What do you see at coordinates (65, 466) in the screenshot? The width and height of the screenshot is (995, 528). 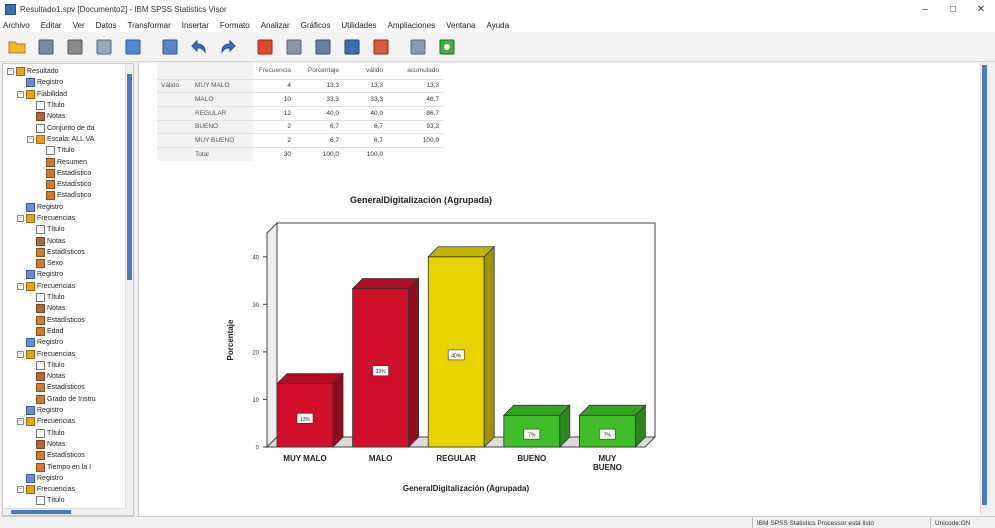 I see `outline-item: Tiempo en la I` at bounding box center [65, 466].